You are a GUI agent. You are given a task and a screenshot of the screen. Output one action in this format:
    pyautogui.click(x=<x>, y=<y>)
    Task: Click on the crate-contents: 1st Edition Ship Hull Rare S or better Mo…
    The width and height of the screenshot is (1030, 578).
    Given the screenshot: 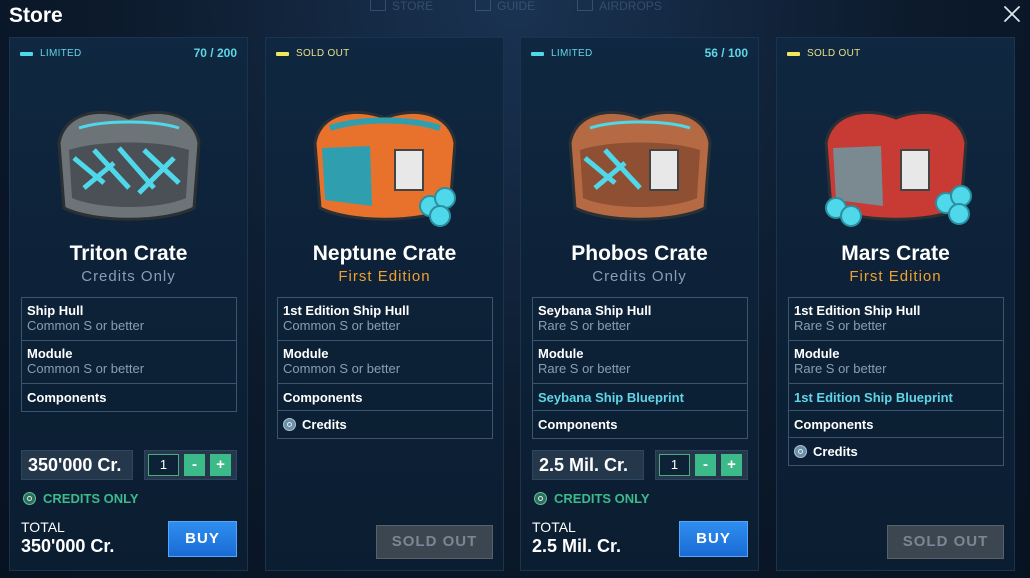 What is the action you would take?
    pyautogui.click(x=896, y=381)
    